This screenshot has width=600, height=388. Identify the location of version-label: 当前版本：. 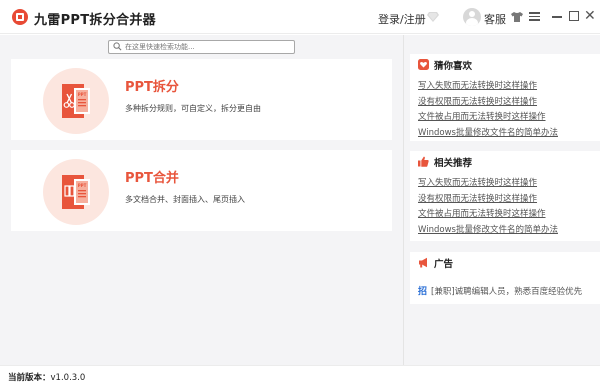
(29, 378).